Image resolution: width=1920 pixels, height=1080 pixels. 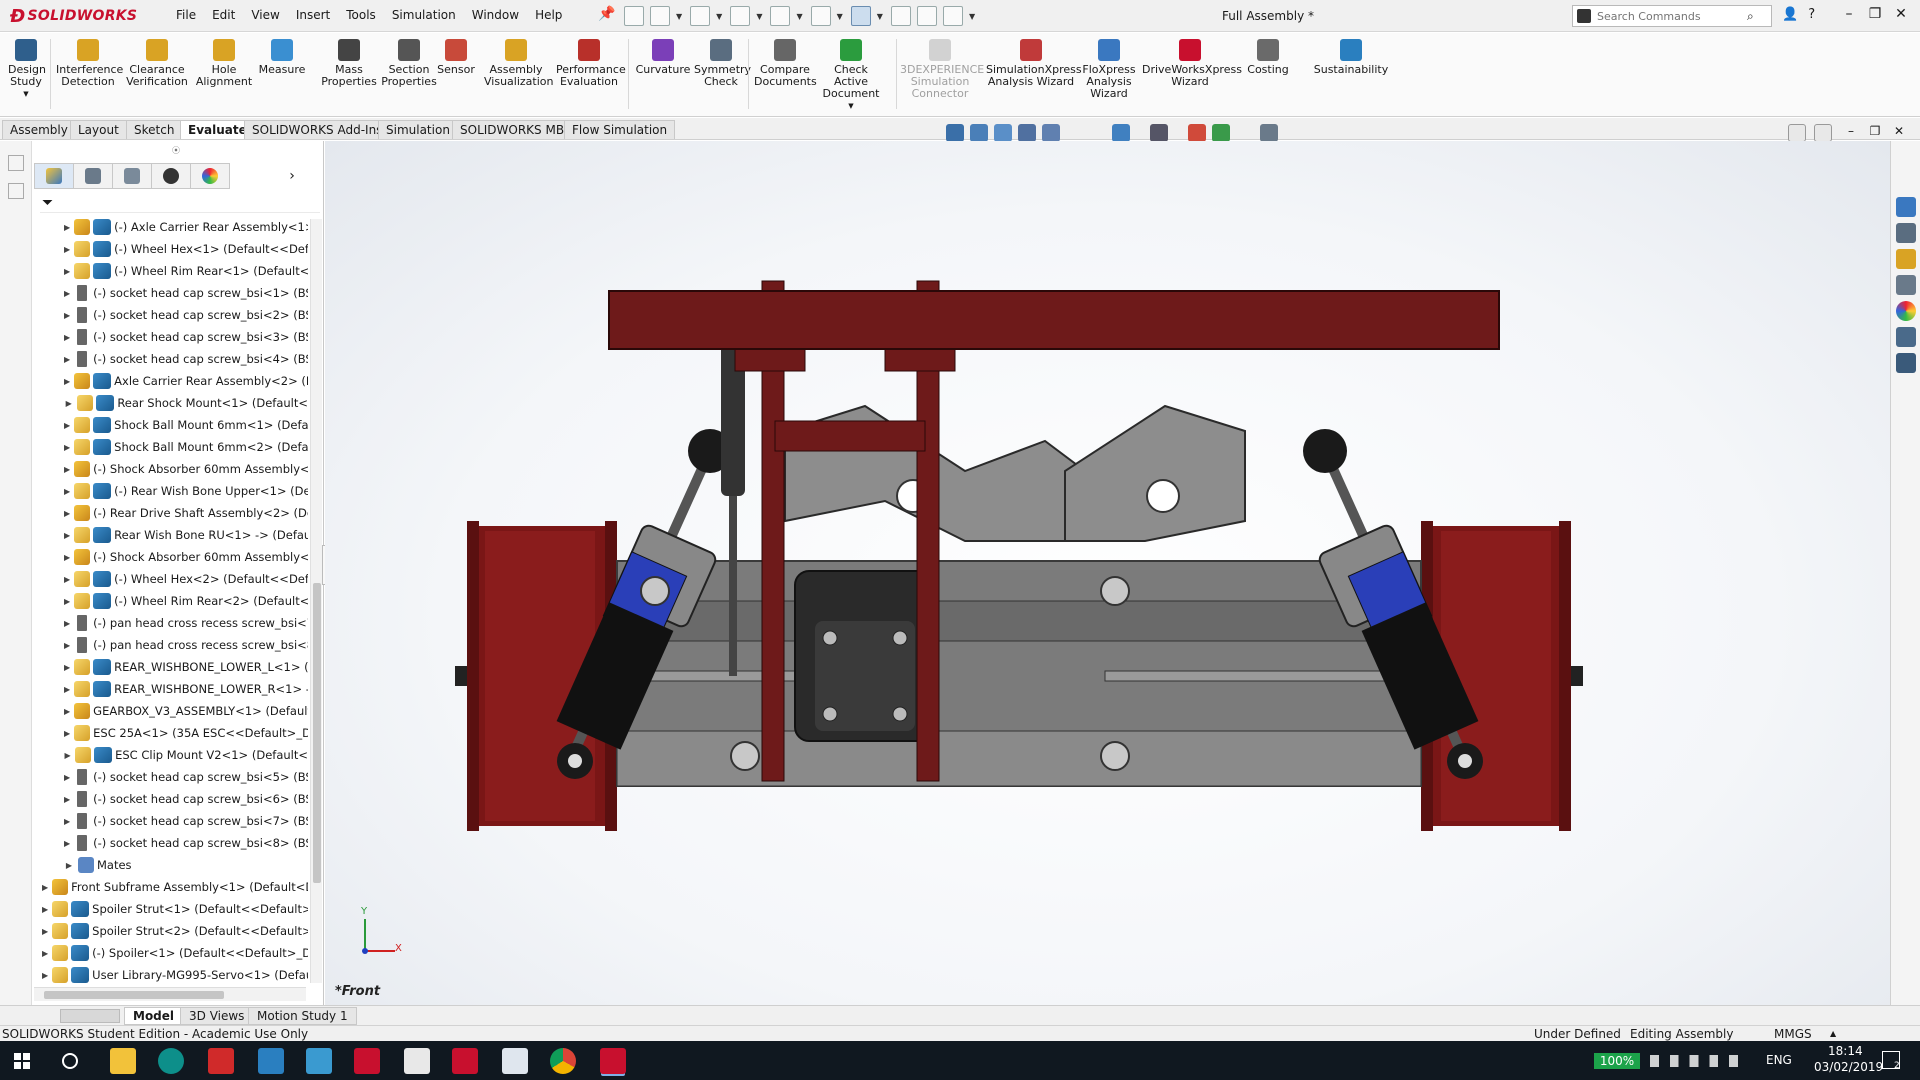 I want to click on file-explorer-taskbar-icon, so click(x=123, y=1061).